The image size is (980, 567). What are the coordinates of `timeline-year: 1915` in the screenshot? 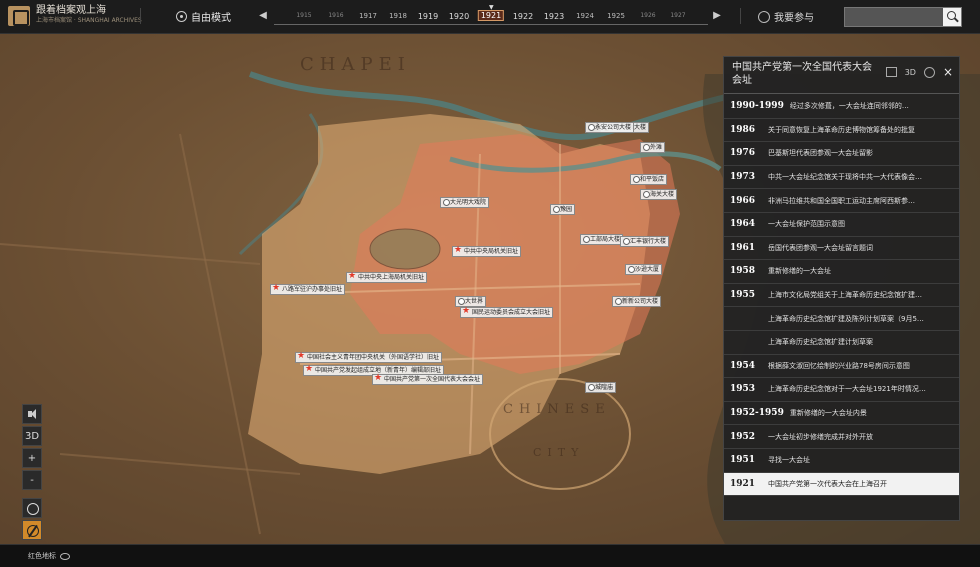 It's located at (303, 15).